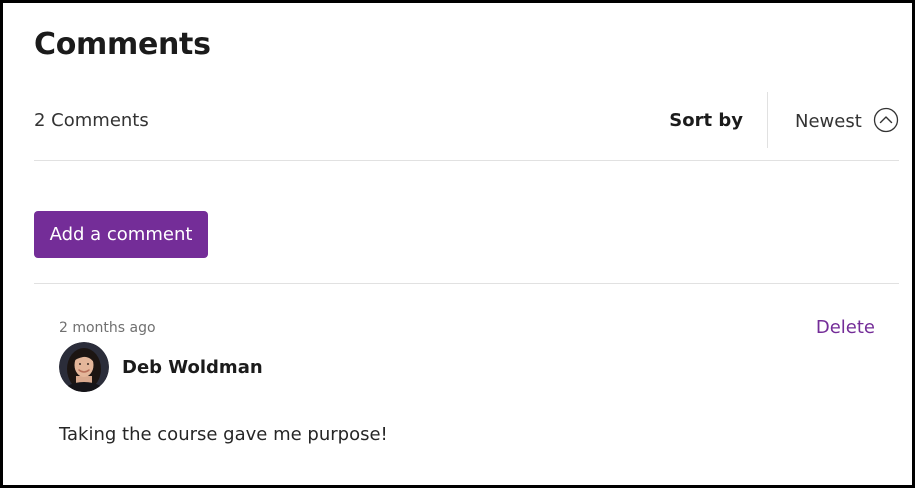  Describe the element at coordinates (121, 234) in the screenshot. I see `add-comment-button: Add a comment` at that location.